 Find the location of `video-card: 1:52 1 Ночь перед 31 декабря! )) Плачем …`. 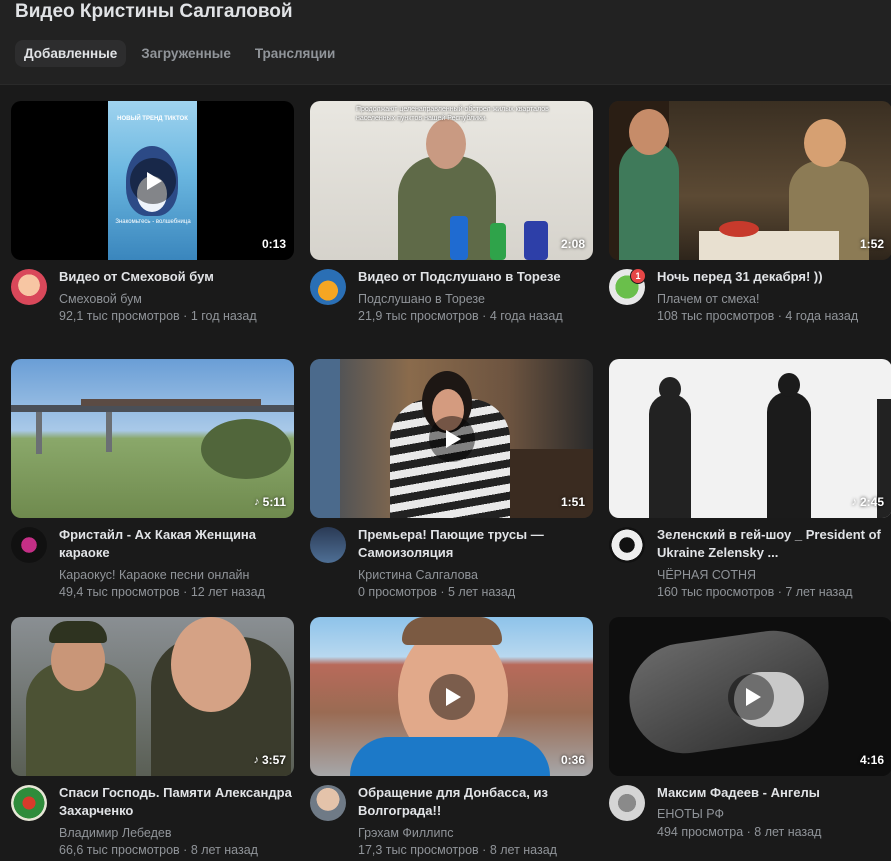

video-card: 1:52 1 Ночь перед 31 декабря! )) Плачем … is located at coordinates (750, 230).